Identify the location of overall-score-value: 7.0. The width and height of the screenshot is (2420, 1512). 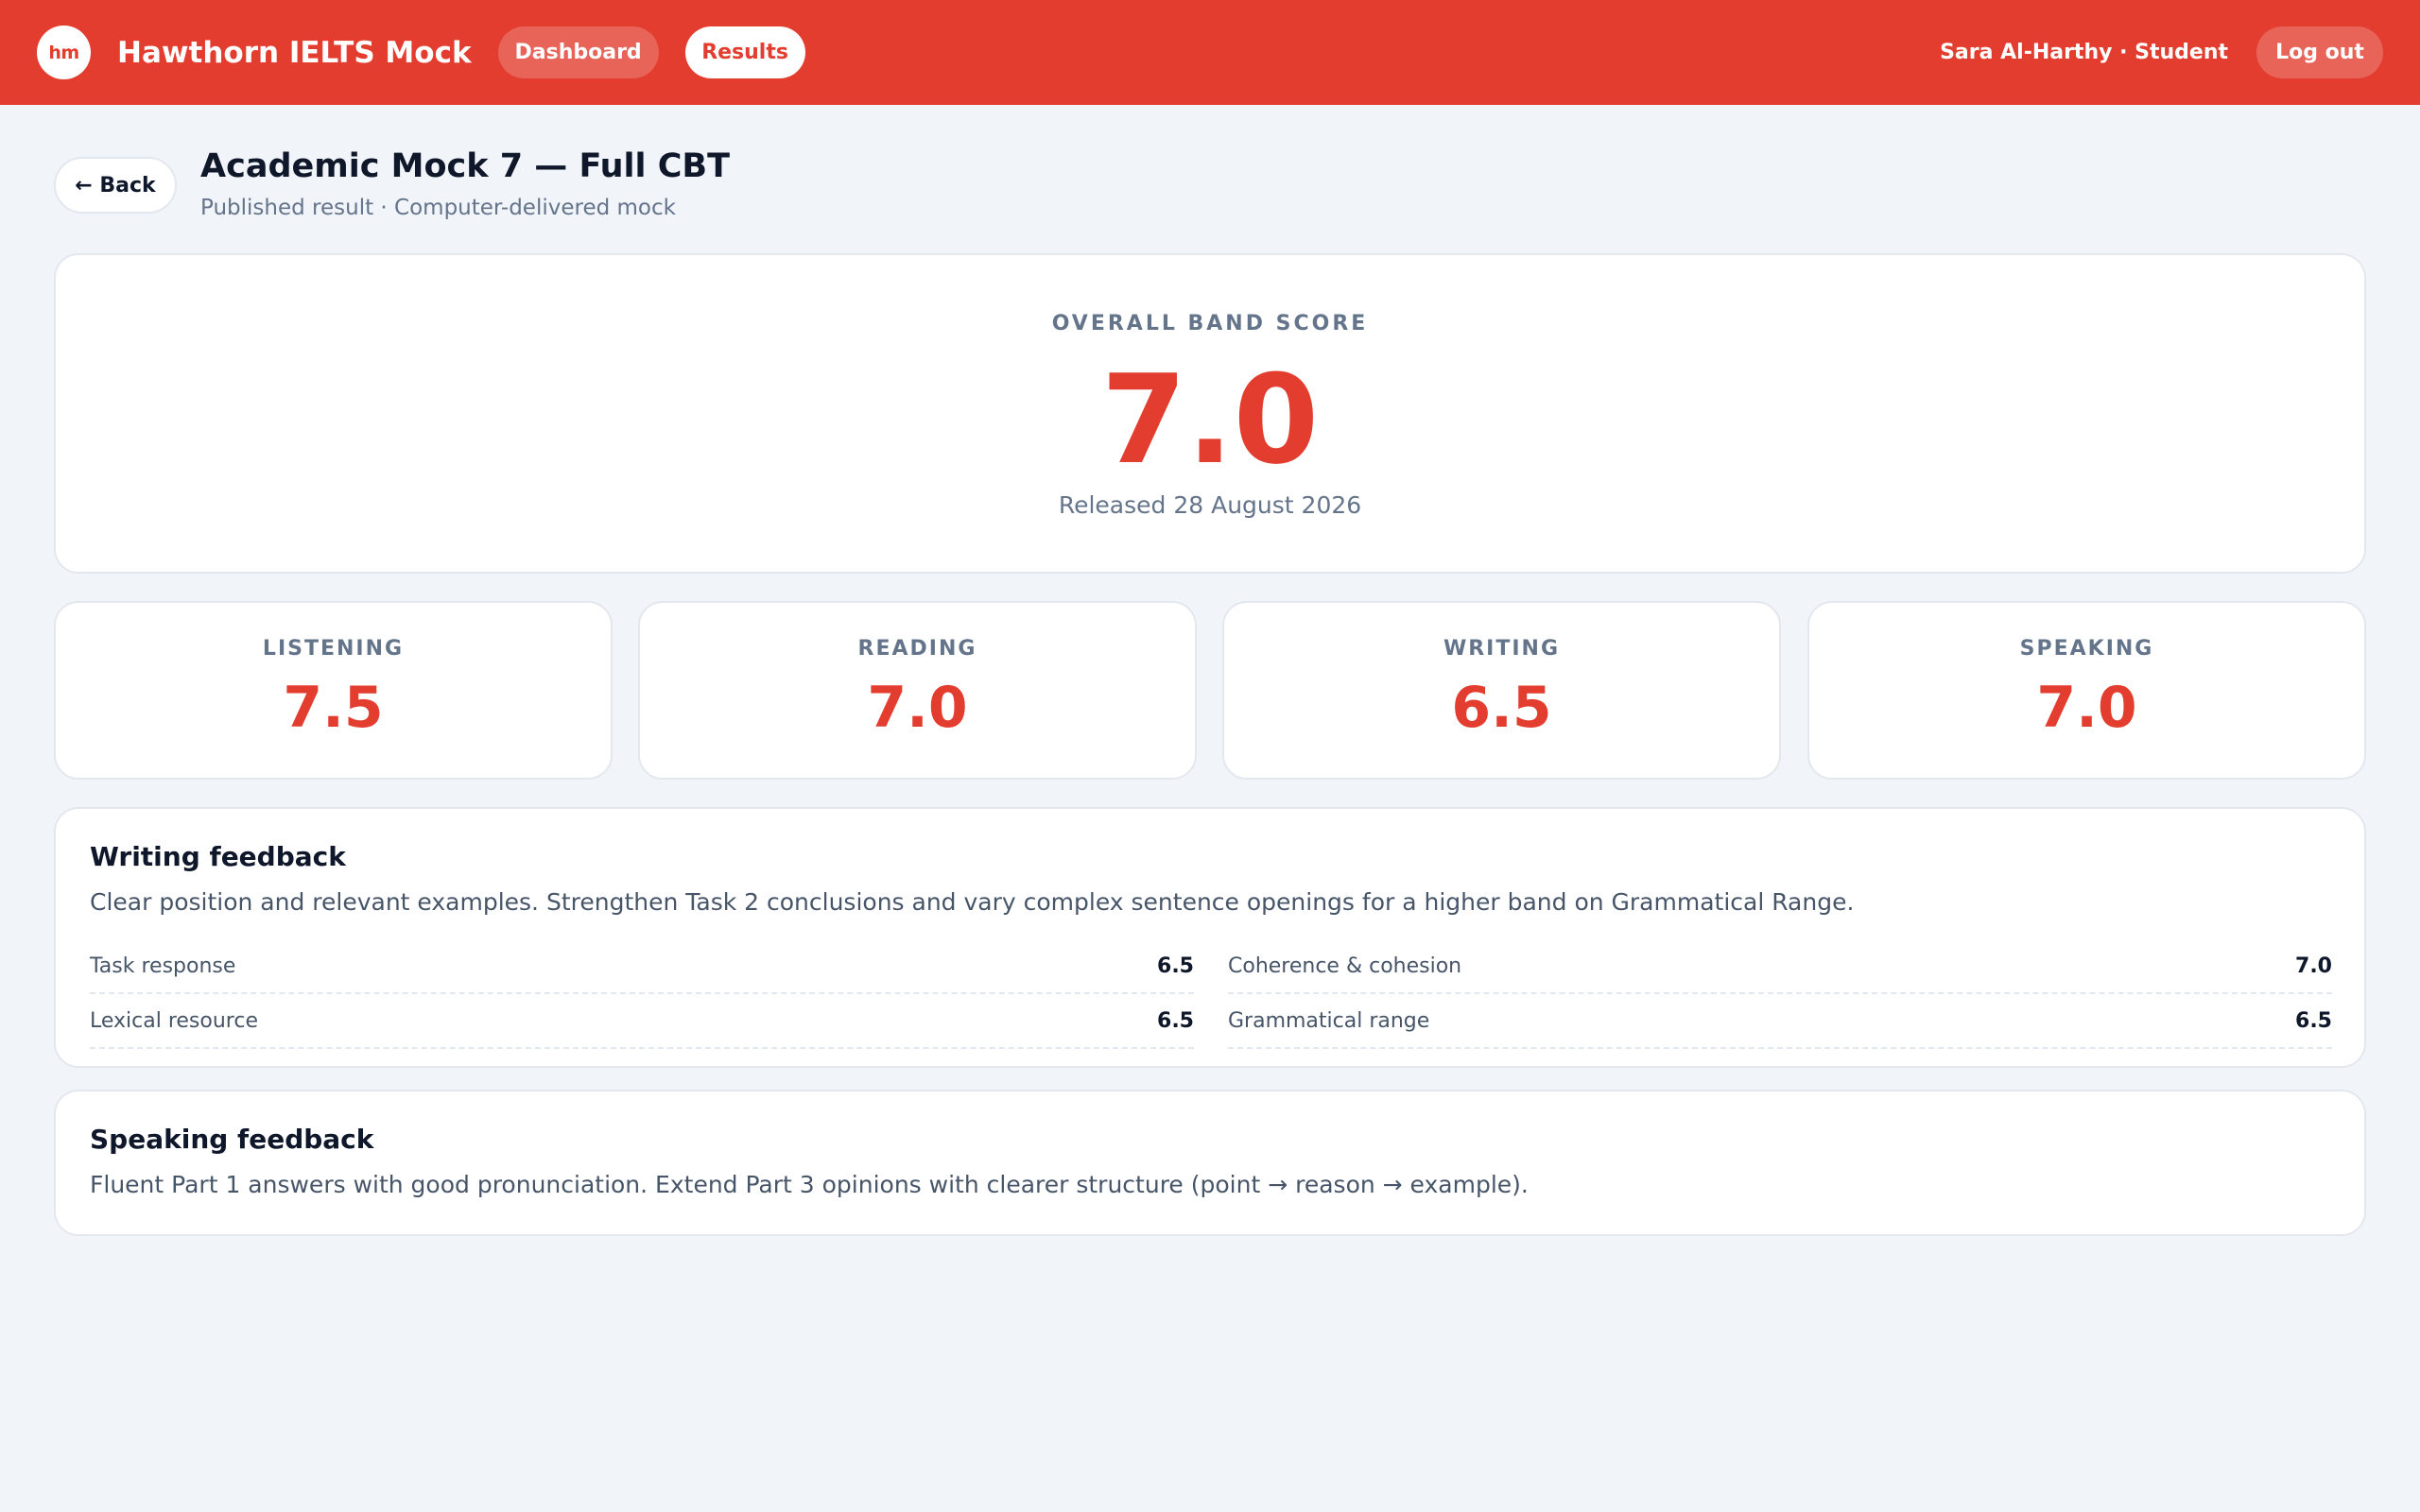
(1210, 419).